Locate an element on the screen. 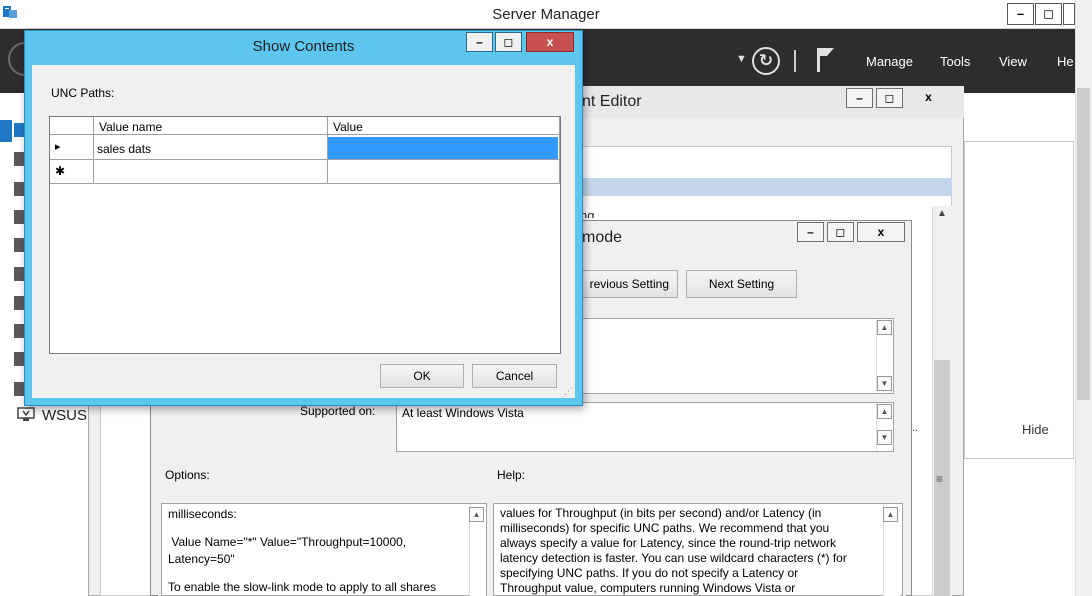 The height and width of the screenshot is (596, 1092). selected-row-highlight is located at coordinates (766, 187).